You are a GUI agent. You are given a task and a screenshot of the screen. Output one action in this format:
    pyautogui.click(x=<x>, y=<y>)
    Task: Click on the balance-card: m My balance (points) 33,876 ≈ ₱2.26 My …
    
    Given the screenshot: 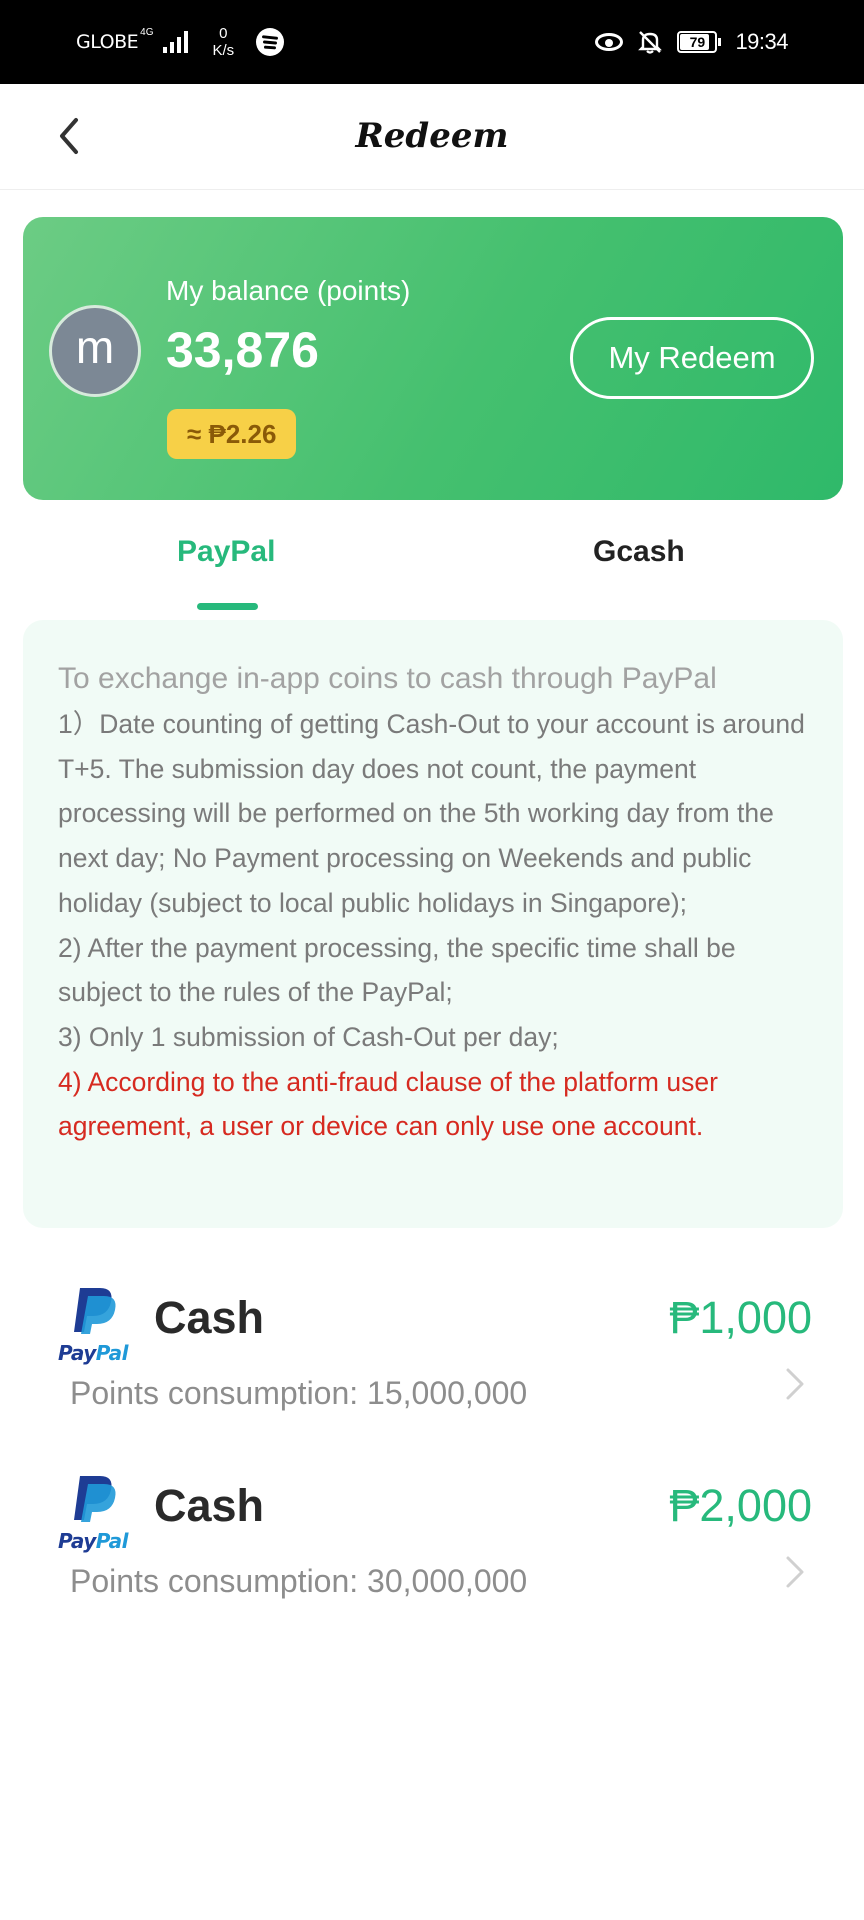 What is the action you would take?
    pyautogui.click(x=433, y=358)
    